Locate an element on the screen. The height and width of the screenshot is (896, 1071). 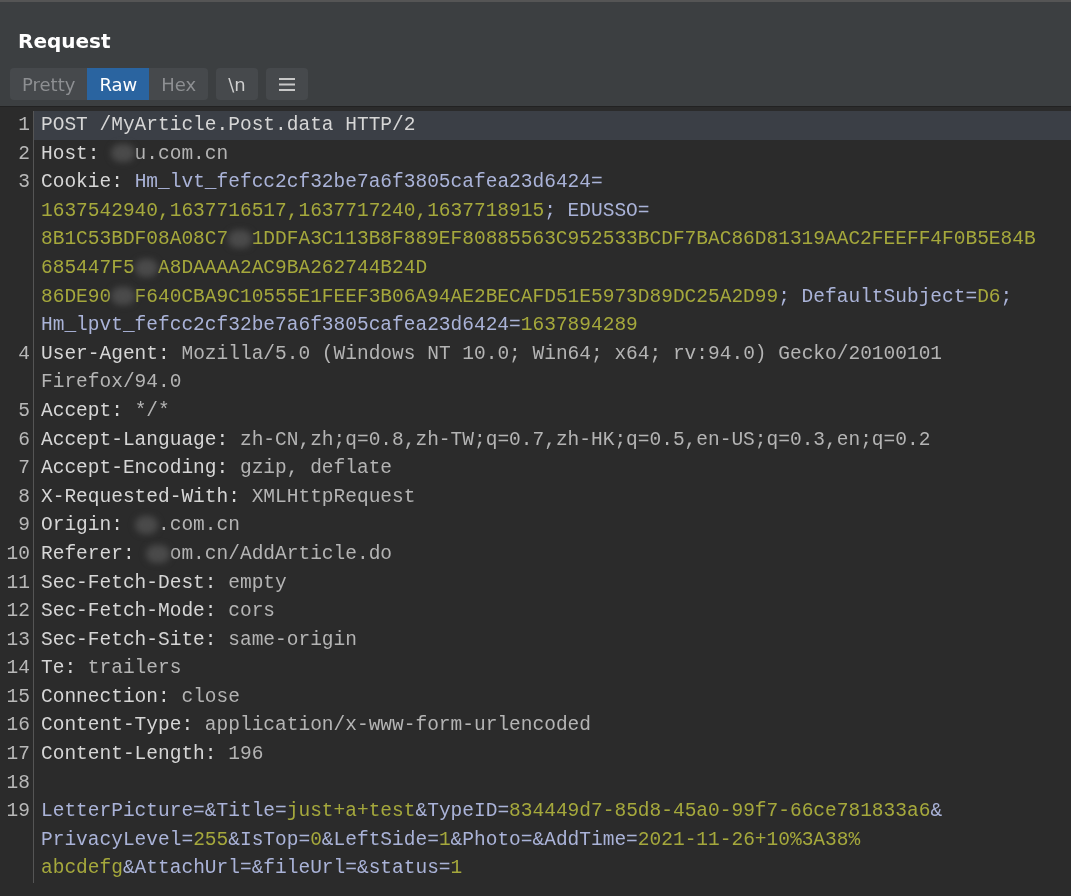
line-number: 18 is located at coordinates (17, 783).